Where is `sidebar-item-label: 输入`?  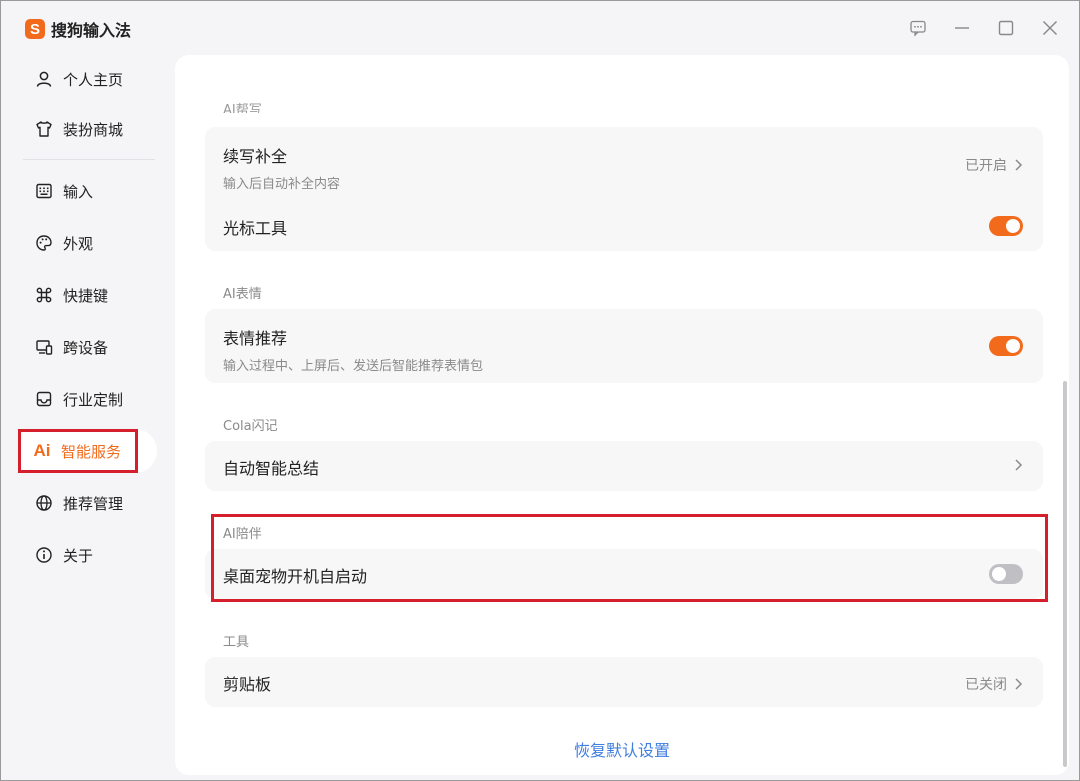
sidebar-item-label: 输入 is located at coordinates (78, 191).